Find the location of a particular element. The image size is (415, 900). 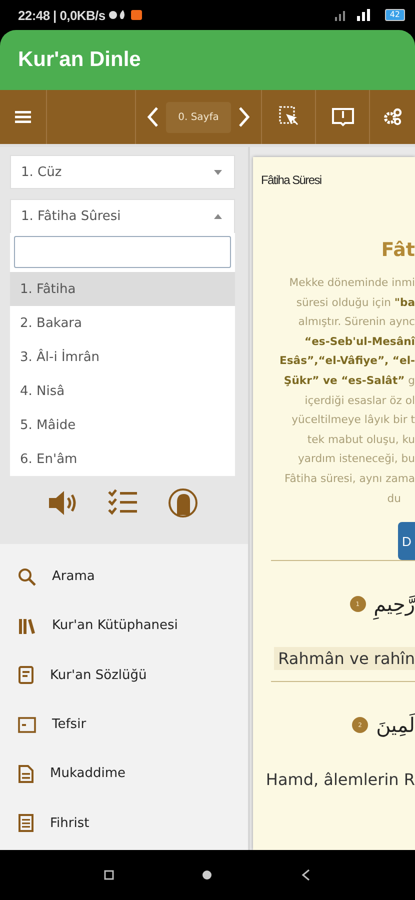

action-button: D is located at coordinates (406, 541).